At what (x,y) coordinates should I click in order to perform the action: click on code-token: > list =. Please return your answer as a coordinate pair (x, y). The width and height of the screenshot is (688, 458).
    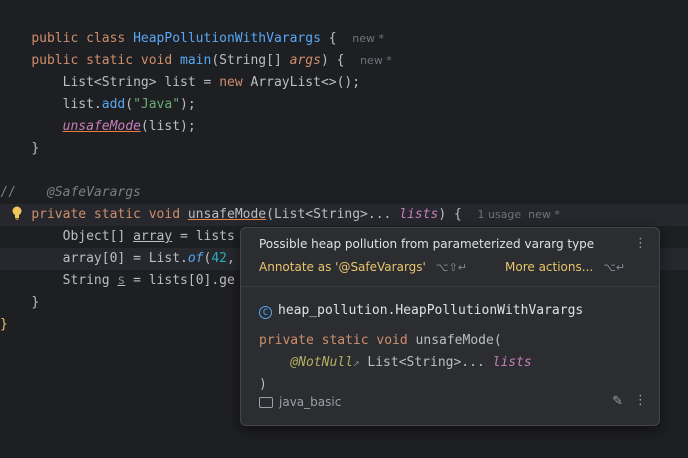
    Looking at the image, I should click on (184, 82).